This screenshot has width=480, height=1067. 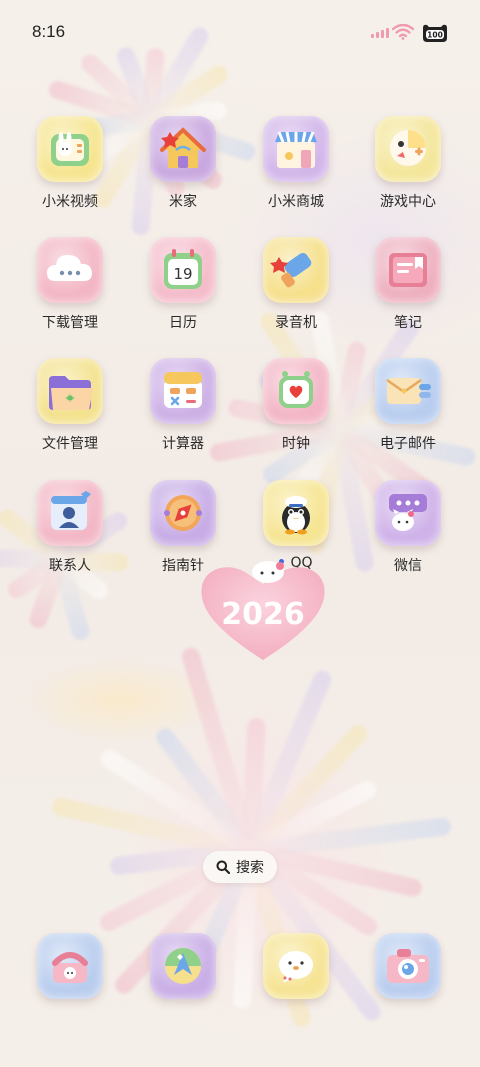 I want to click on app-tv-bunny: 小米视频, so click(x=70, y=163).